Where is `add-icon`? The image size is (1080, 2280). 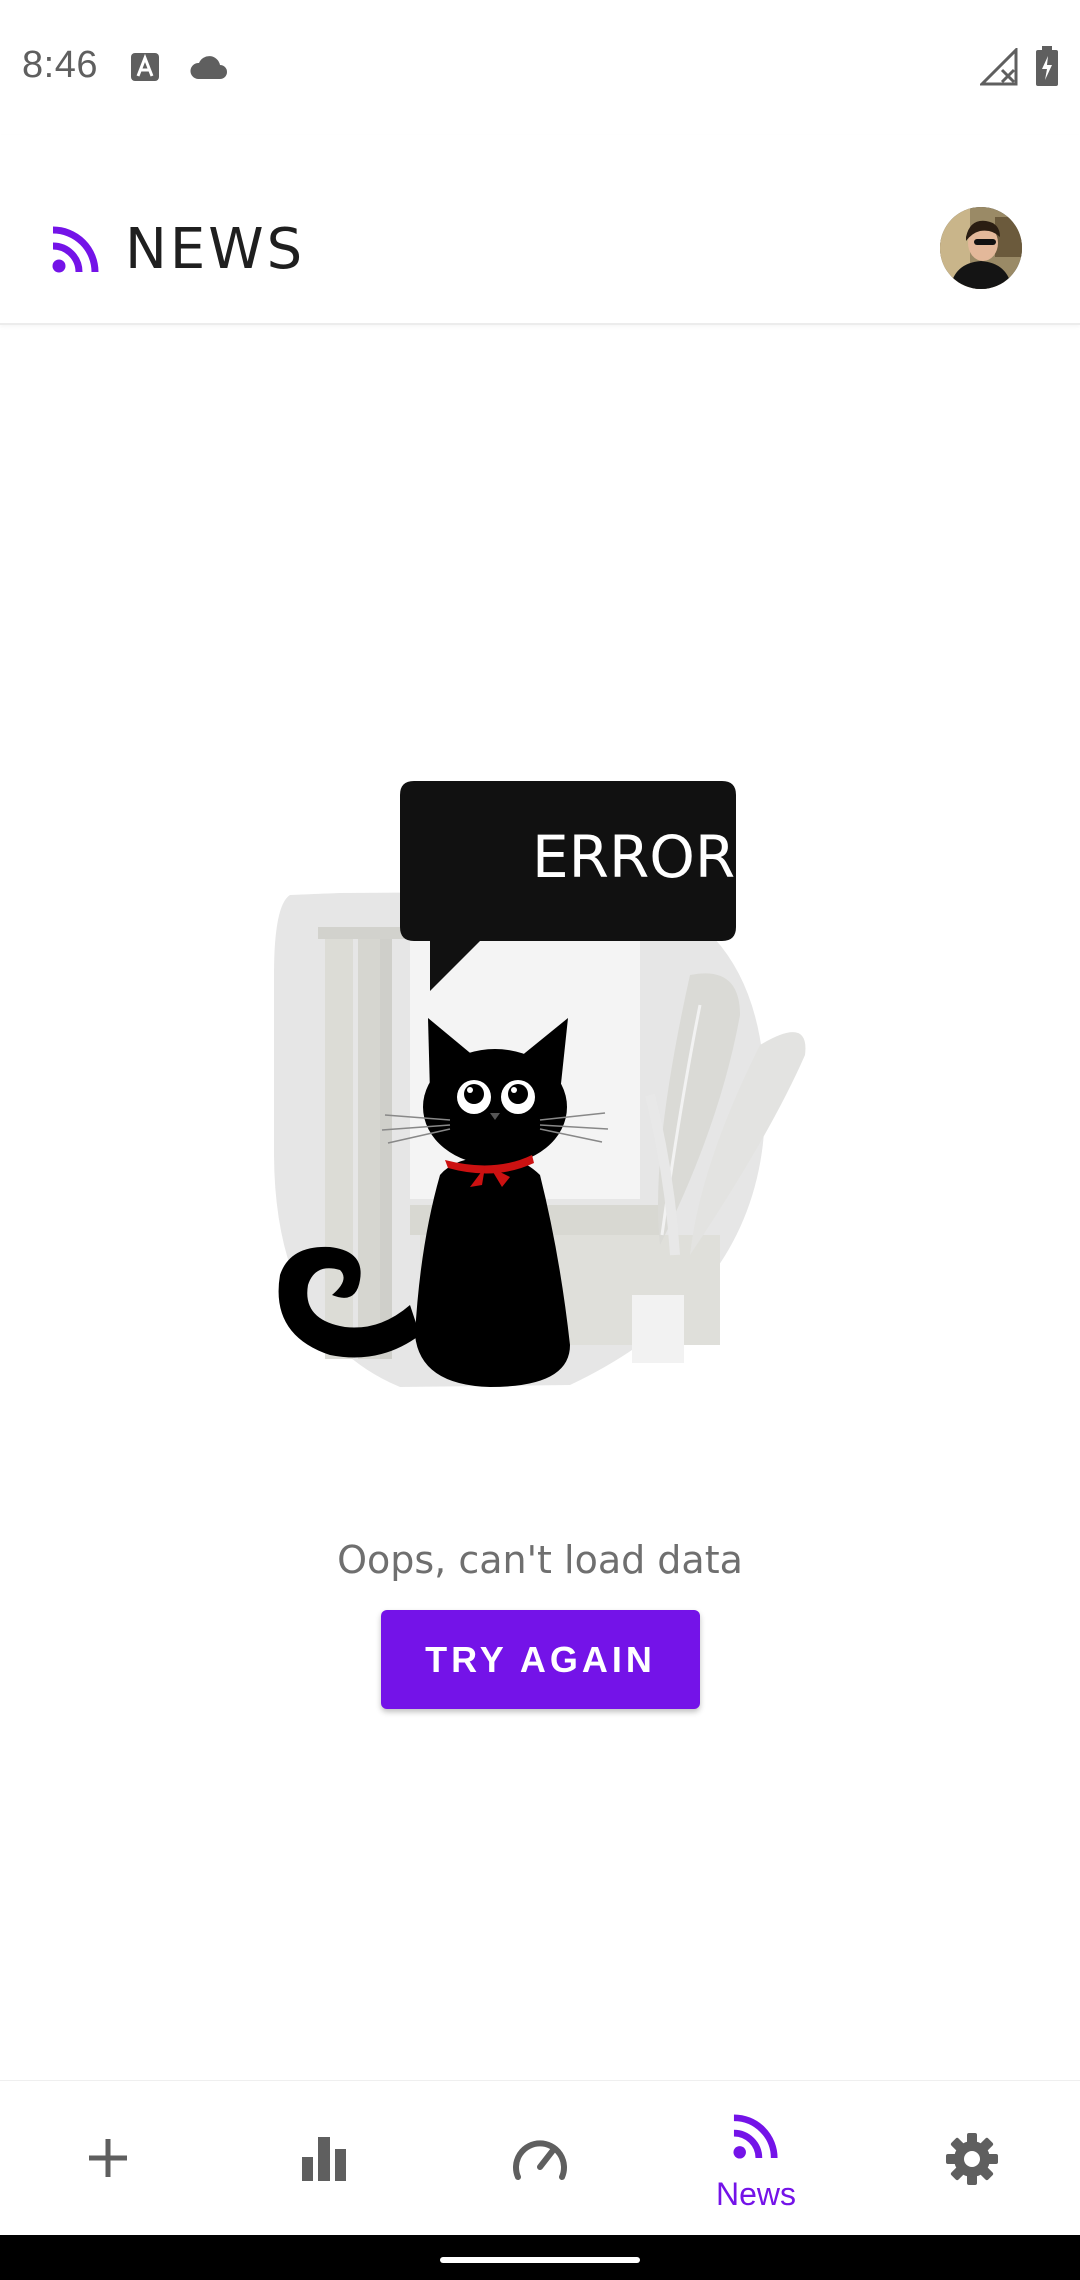
add-icon is located at coordinates (108, 2160).